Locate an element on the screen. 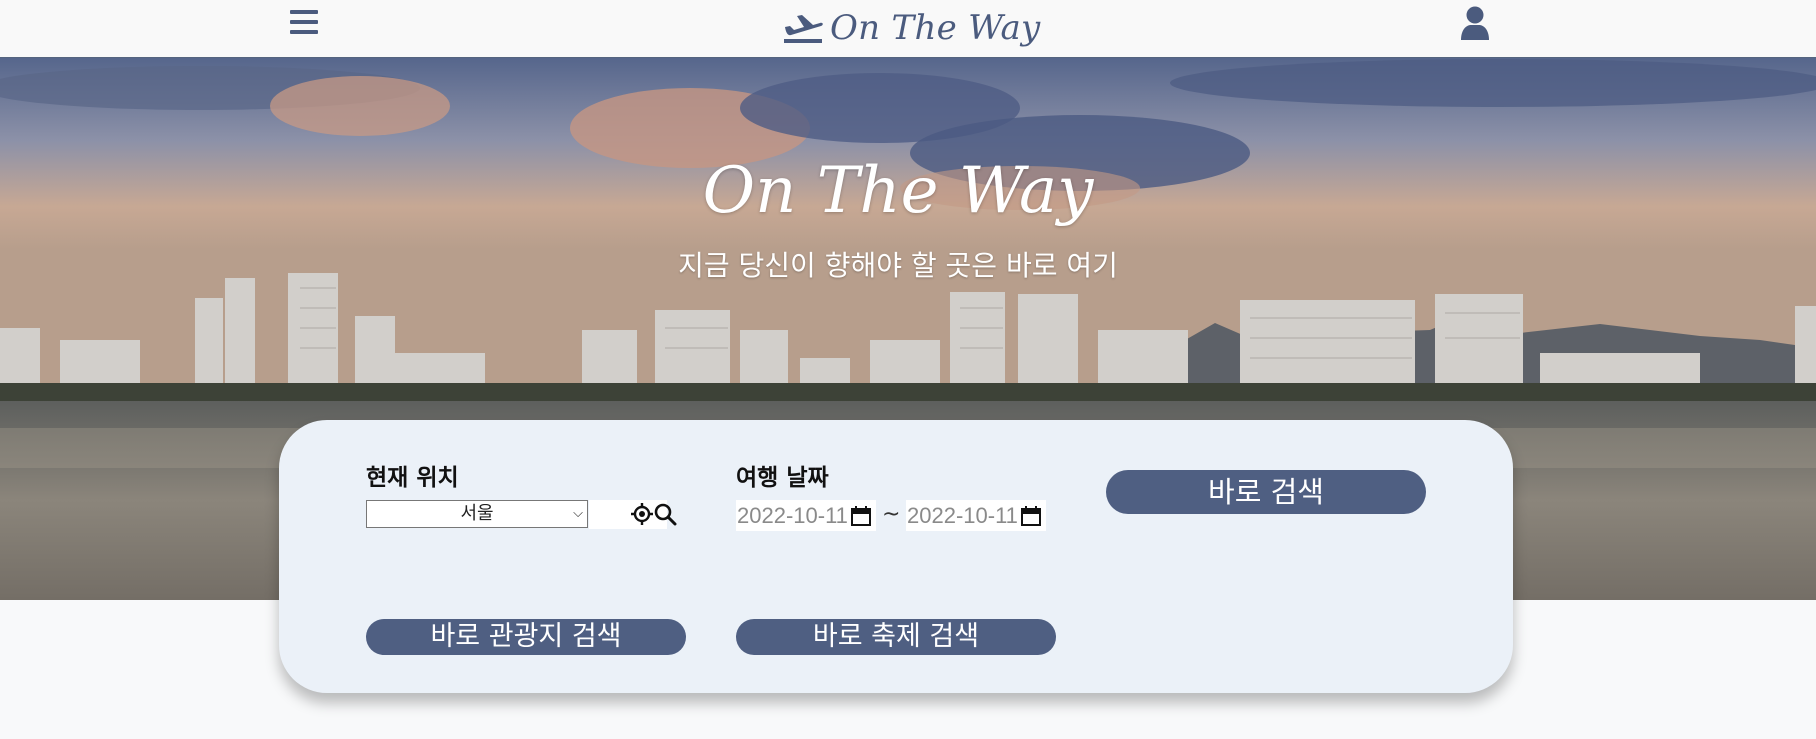  start-date-value: 2022-10-11 is located at coordinates (792, 515).